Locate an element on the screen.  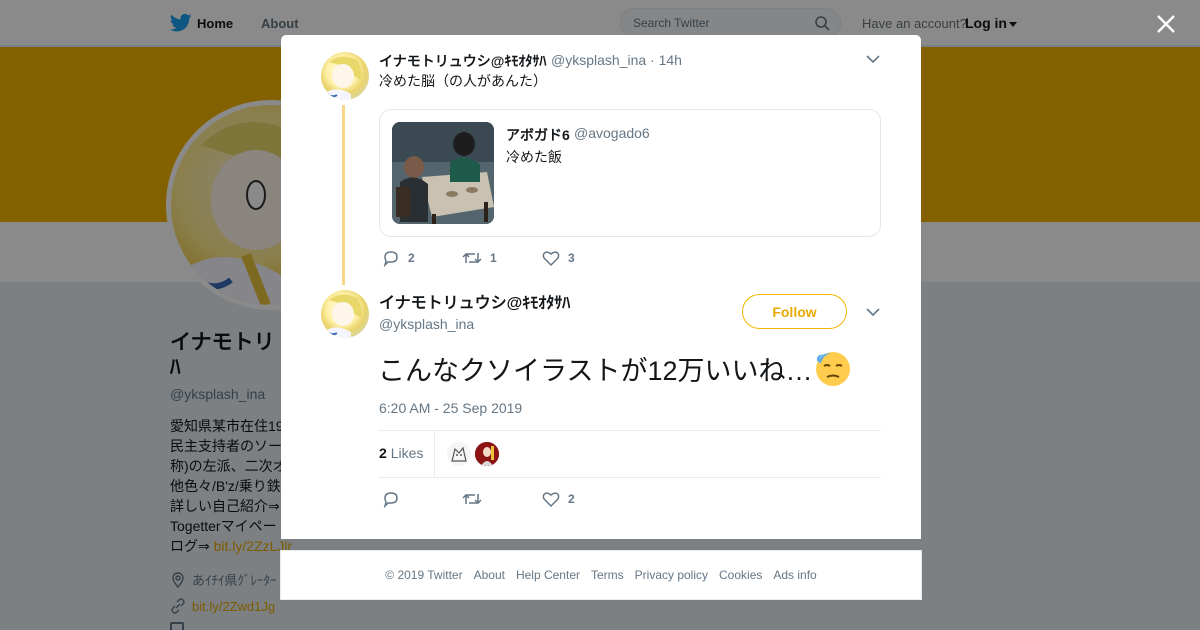
footer-link-privacy: Privacy policy is located at coordinates (671, 575).